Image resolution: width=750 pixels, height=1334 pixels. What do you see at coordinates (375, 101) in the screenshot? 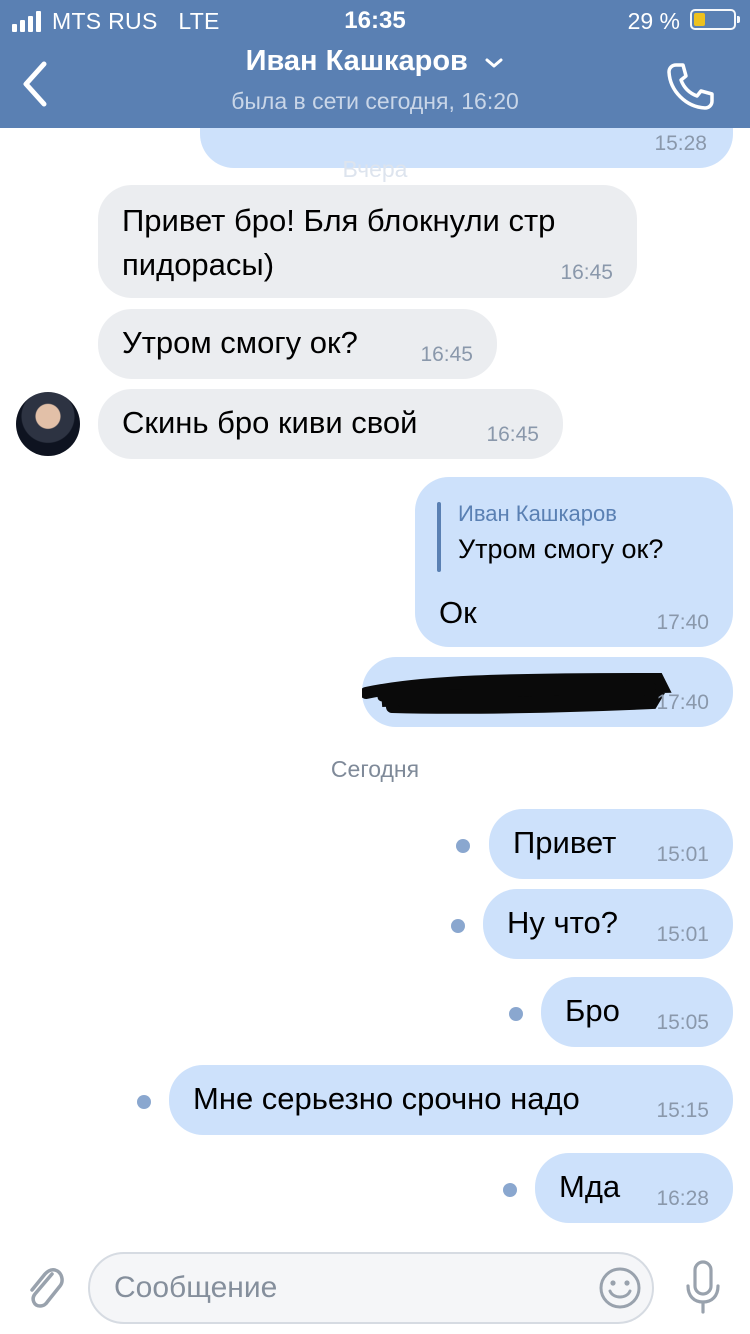
I see `last-seen: была в сети сегодня, 16:20` at bounding box center [375, 101].